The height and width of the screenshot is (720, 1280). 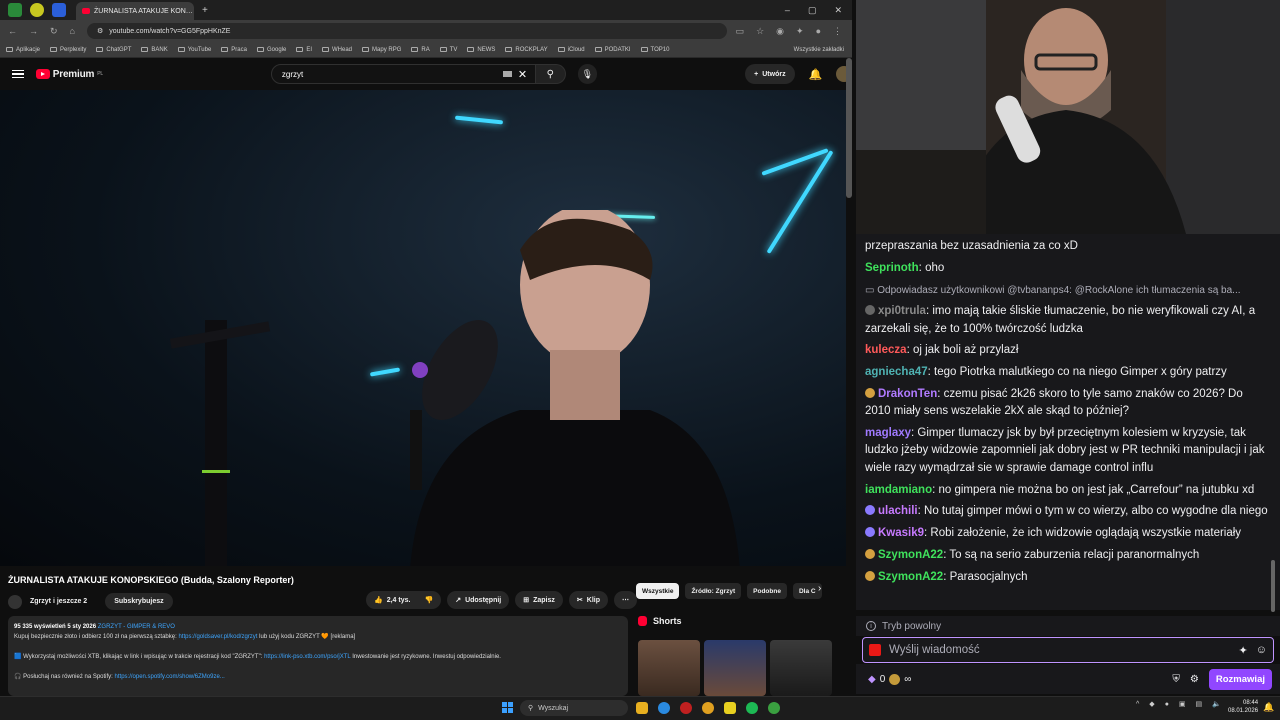 What do you see at coordinates (33, 31) in the screenshot?
I see `forward-icon: →` at bounding box center [33, 31].